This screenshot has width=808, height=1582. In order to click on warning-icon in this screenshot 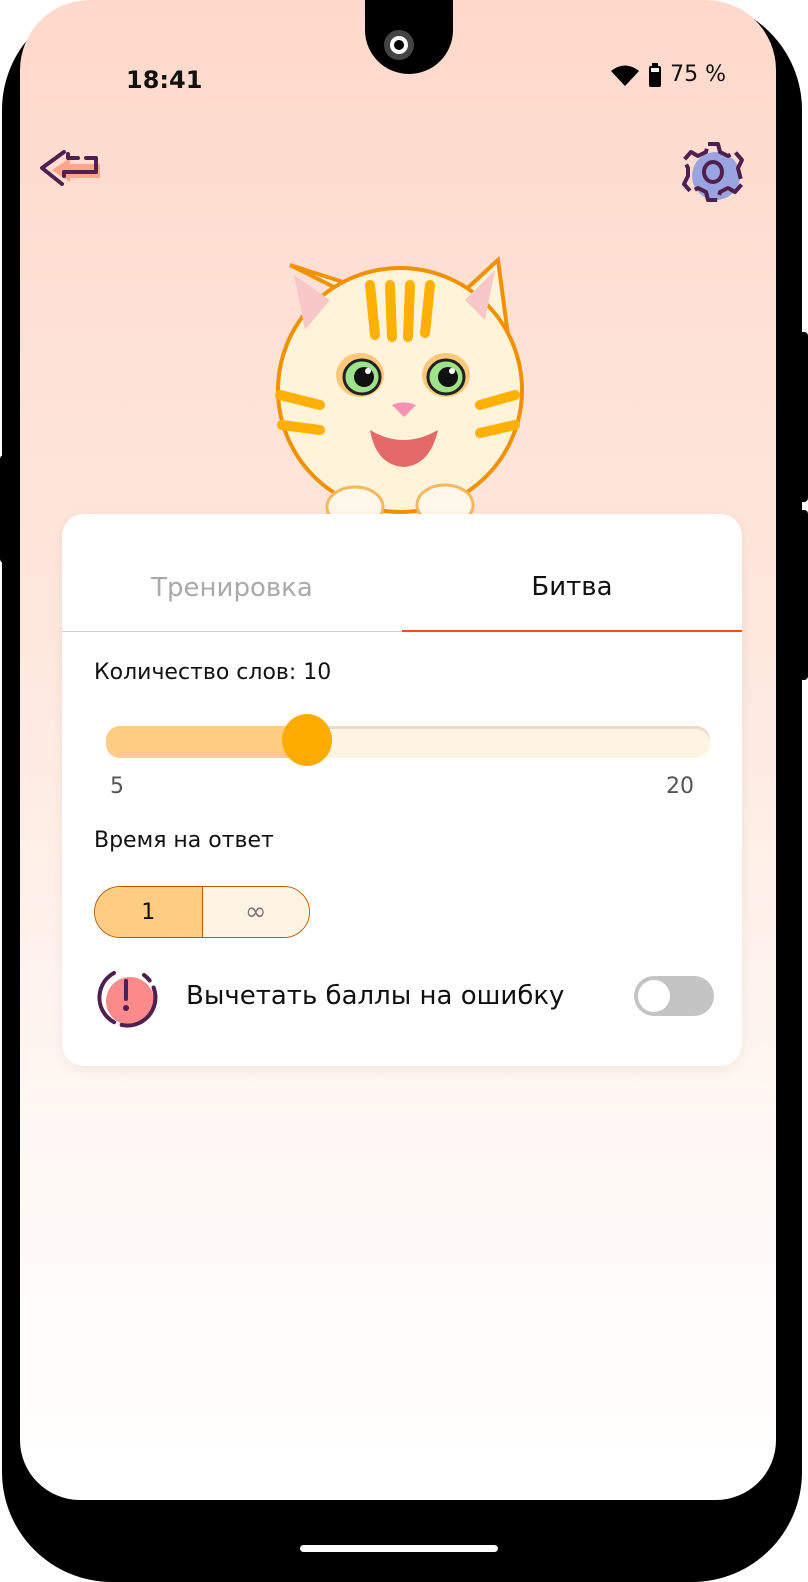, I will do `click(127, 999)`.